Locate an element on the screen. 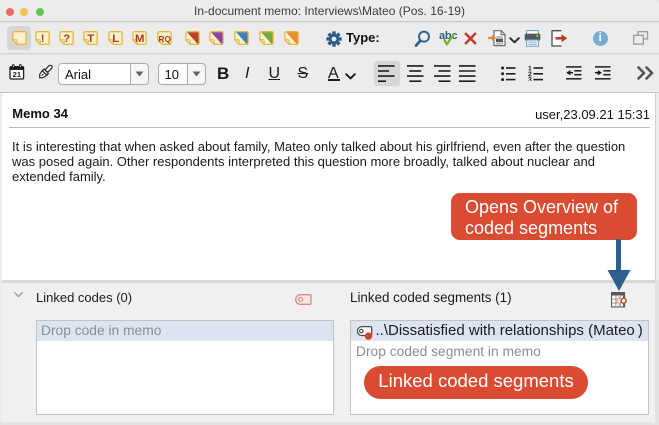 The height and width of the screenshot is (425, 659). svg-text: RQ is located at coordinates (164, 39).